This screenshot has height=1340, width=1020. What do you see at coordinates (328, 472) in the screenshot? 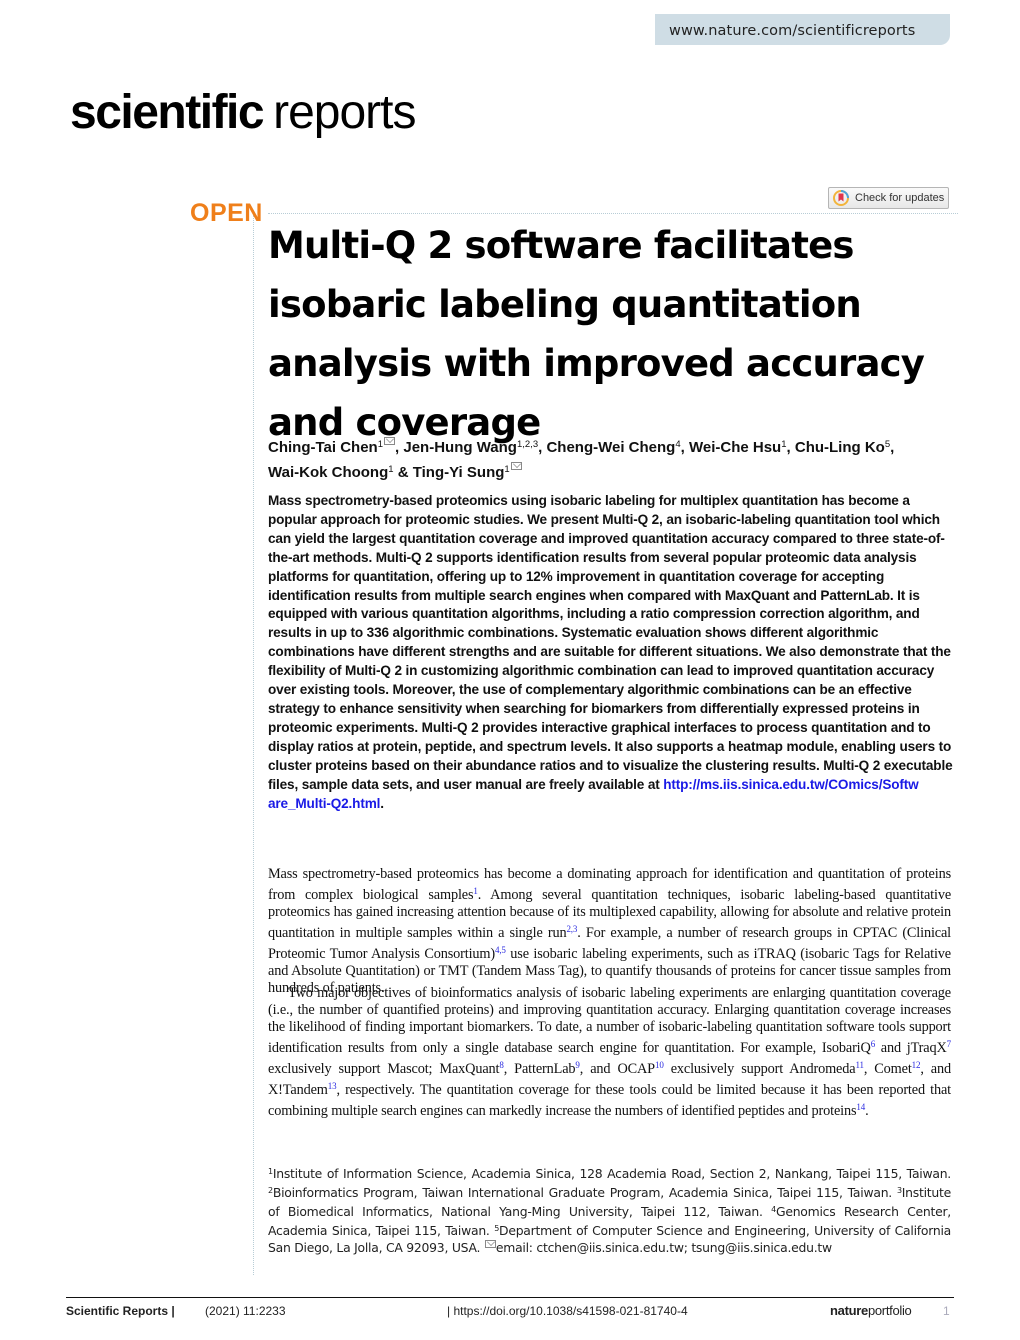
I see `author-name: Wai-Kok Choong` at bounding box center [328, 472].